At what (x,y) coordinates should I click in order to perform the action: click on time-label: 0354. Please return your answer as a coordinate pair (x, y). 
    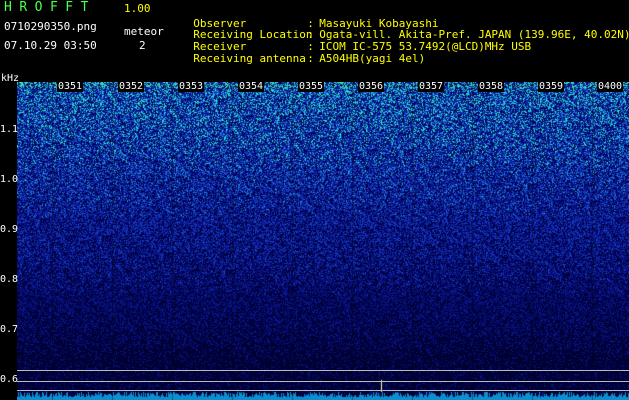
    Looking at the image, I should click on (251, 86).